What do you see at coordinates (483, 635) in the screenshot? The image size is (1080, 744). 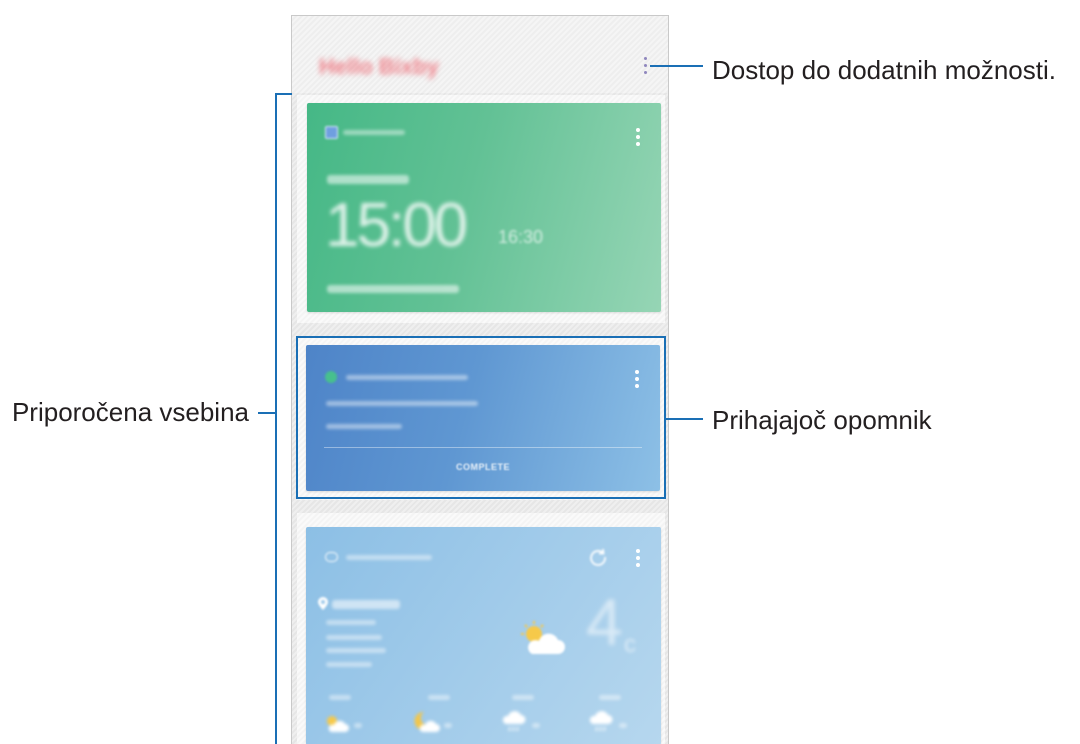 I see `weather-card: 4 c` at bounding box center [483, 635].